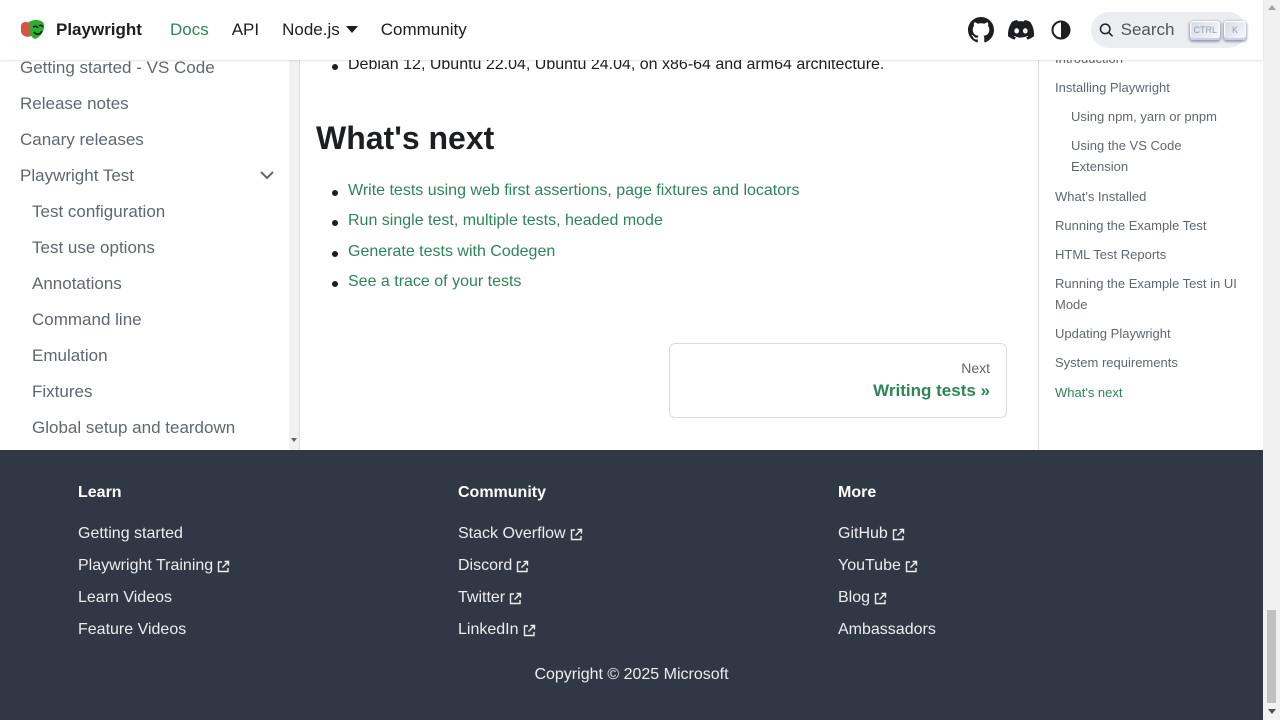  I want to click on toc-item-introduction: Introduction, so click(1150, 64).